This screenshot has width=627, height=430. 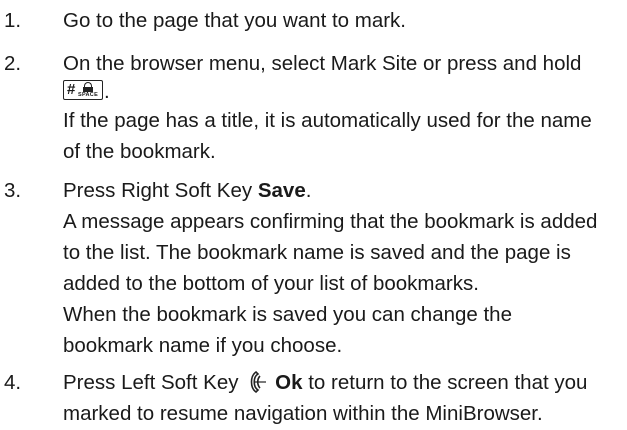 What do you see at coordinates (187, 190) in the screenshot?
I see `step-text: Press Right Soft Key Save.` at bounding box center [187, 190].